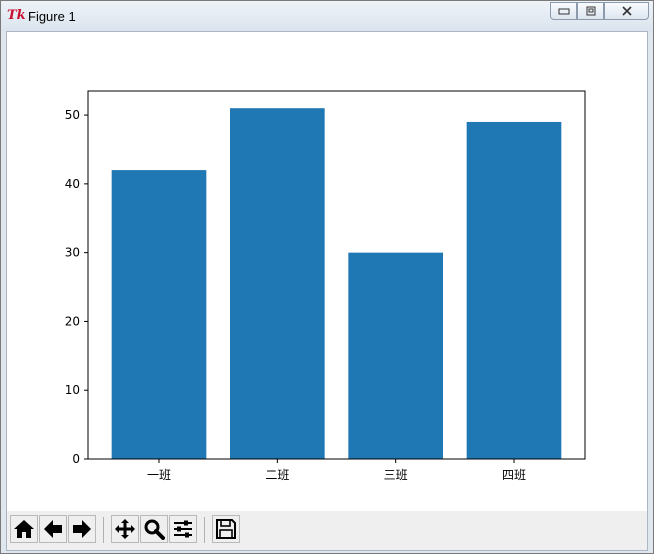 This screenshot has height=554, width=654. I want to click on close-icon, so click(626, 11).